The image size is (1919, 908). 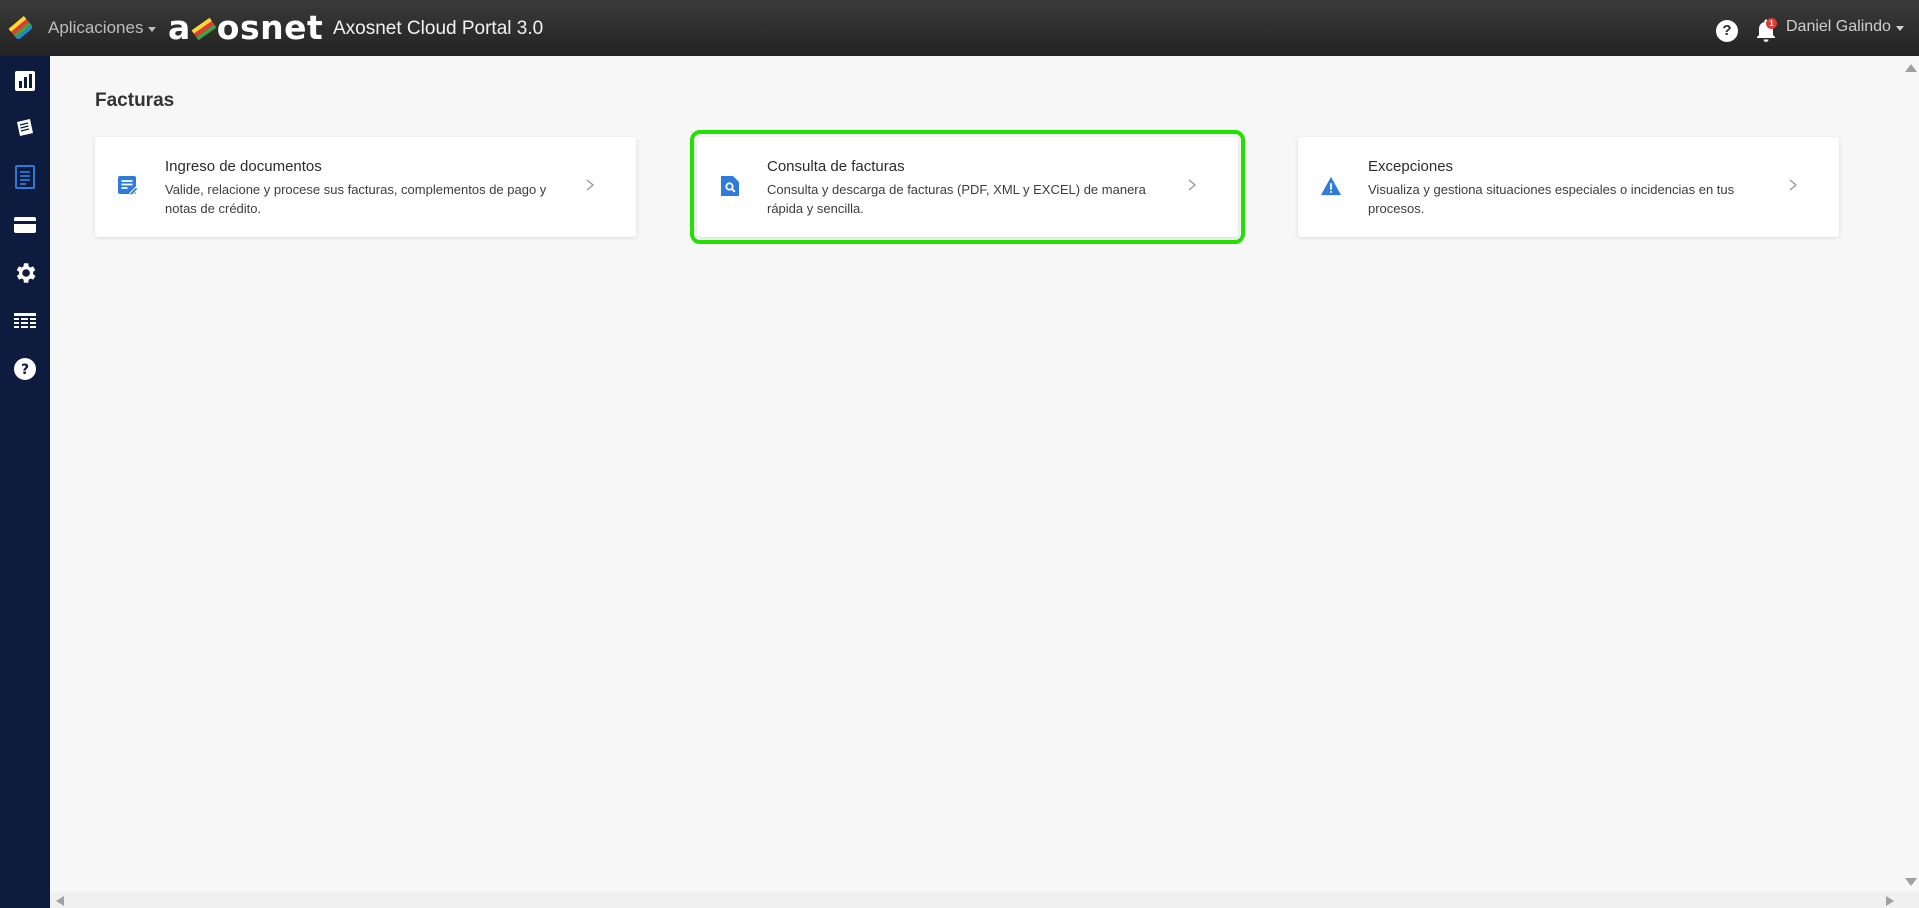 I want to click on credit-card-icon, so click(x=25, y=225).